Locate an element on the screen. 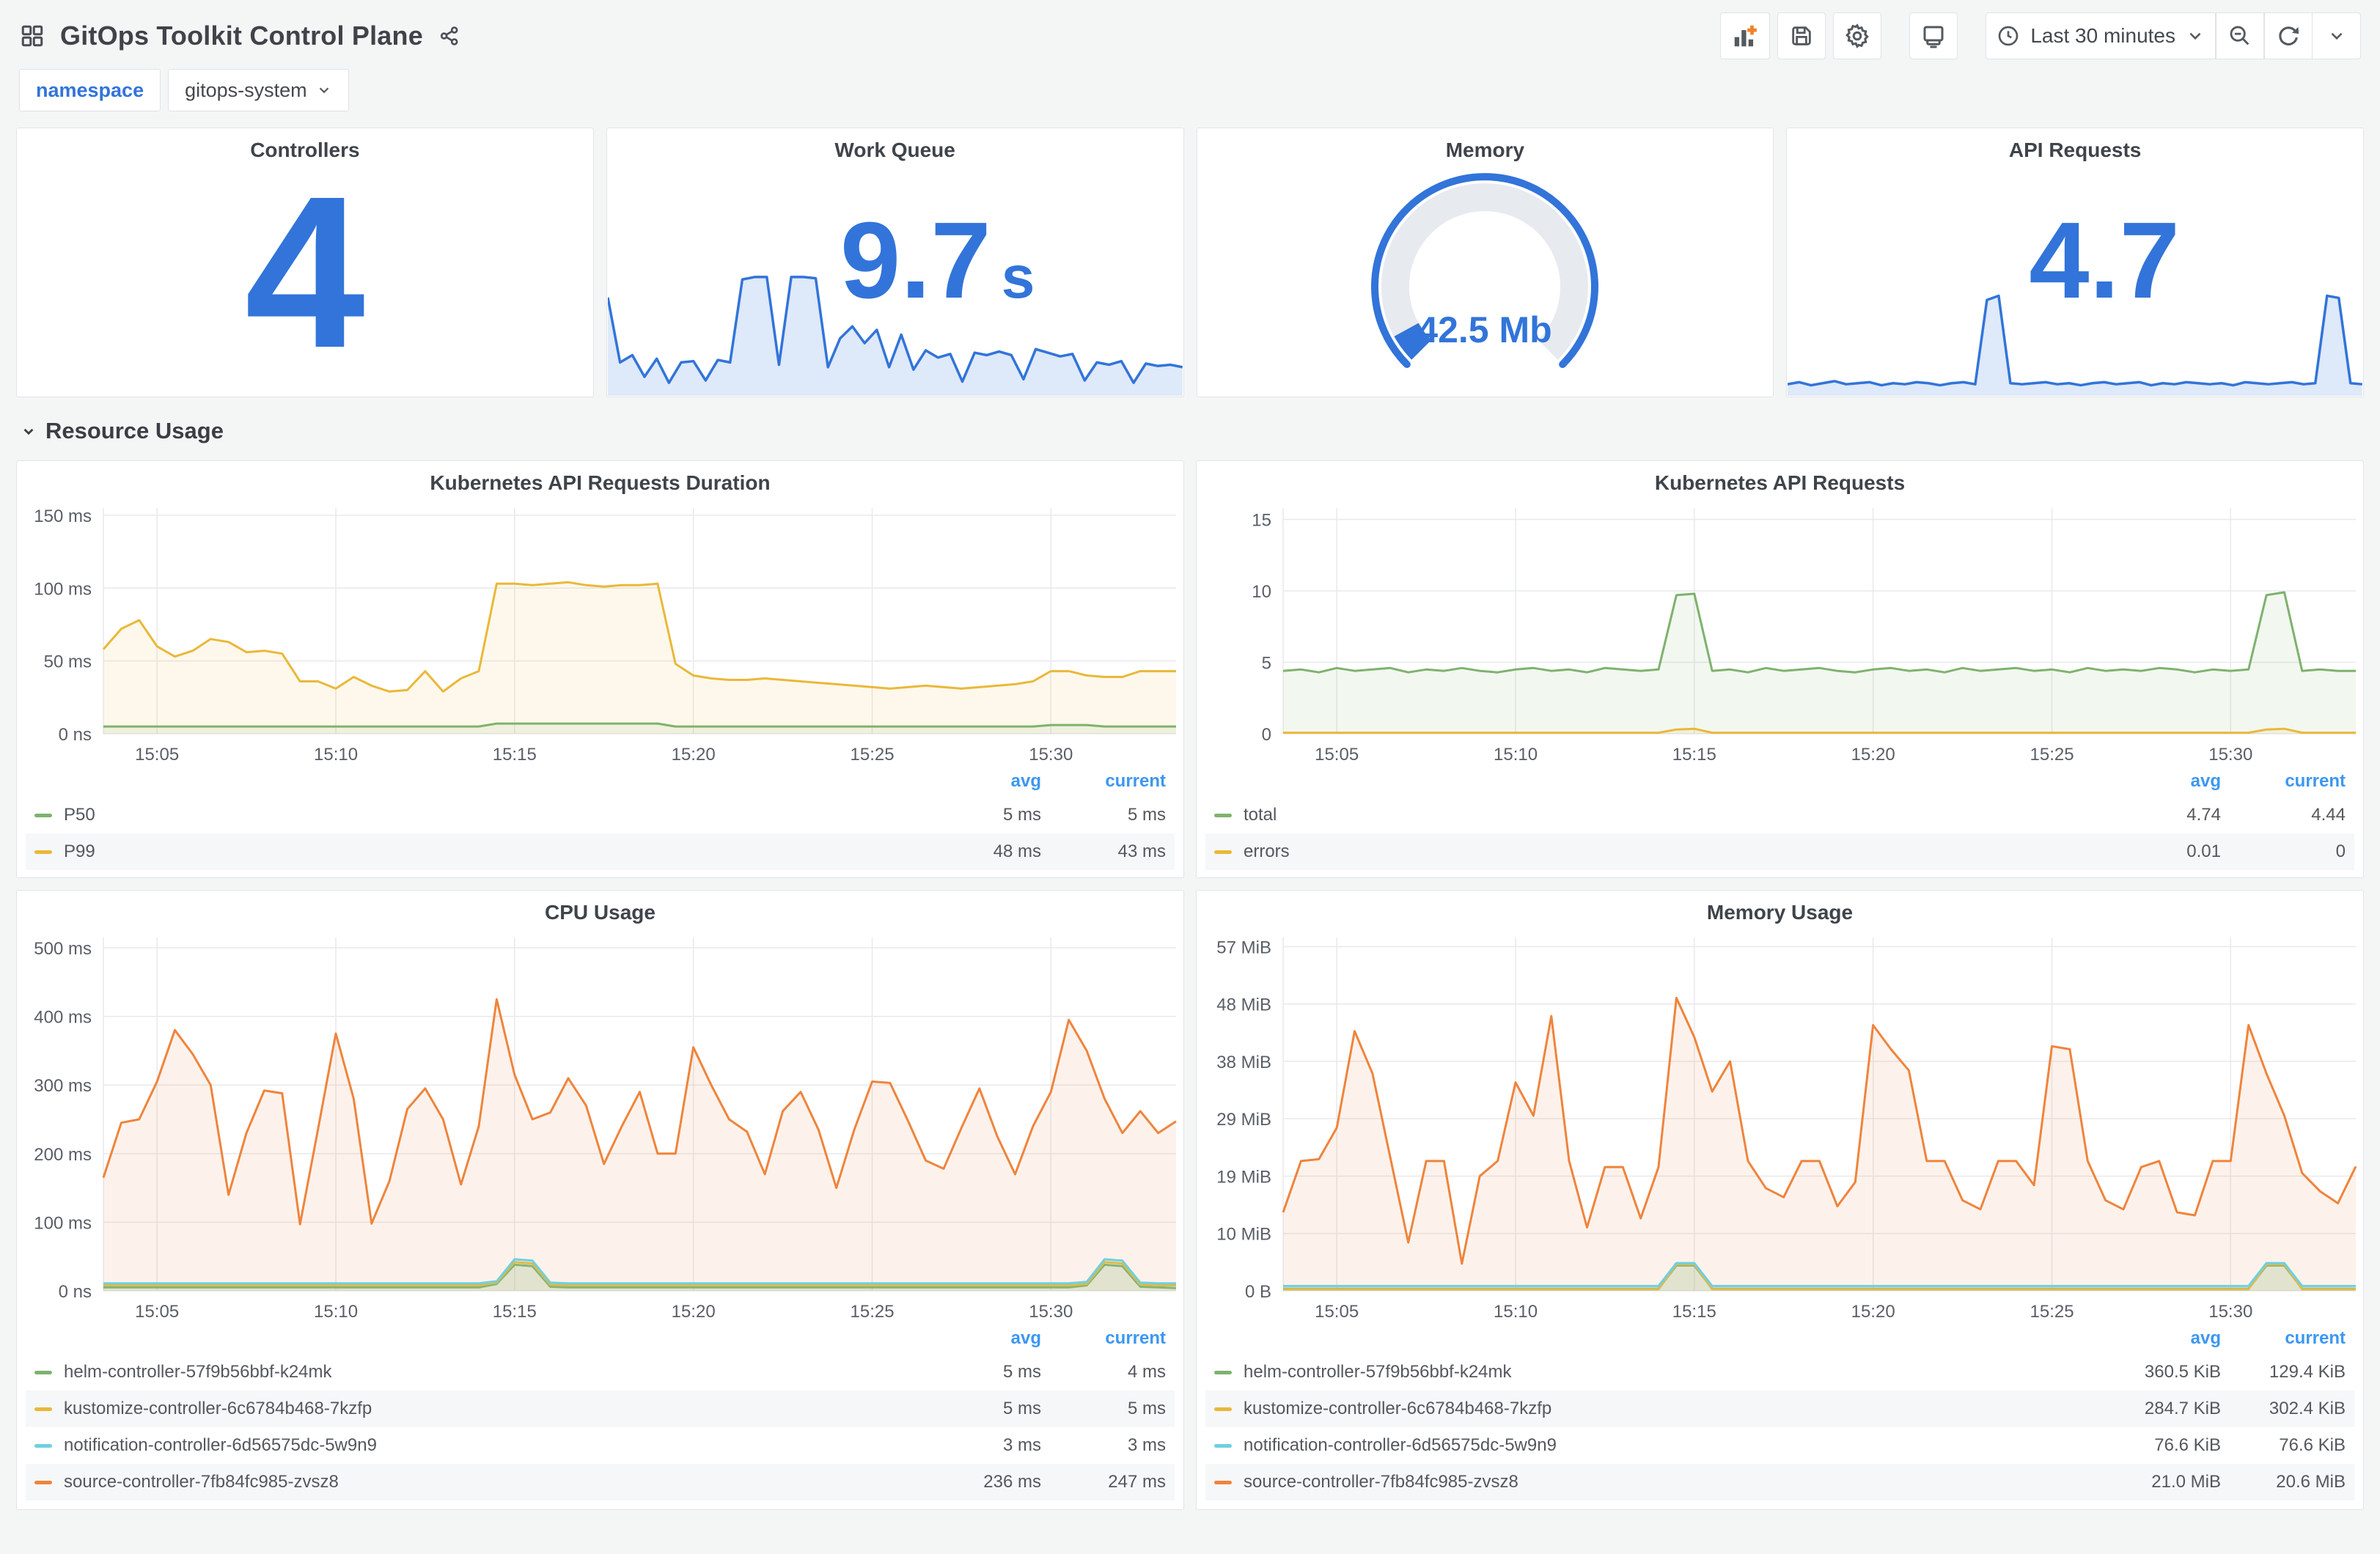 Image resolution: width=2380 pixels, height=1554 pixels. svg-text: 0 B is located at coordinates (1258, 1292).